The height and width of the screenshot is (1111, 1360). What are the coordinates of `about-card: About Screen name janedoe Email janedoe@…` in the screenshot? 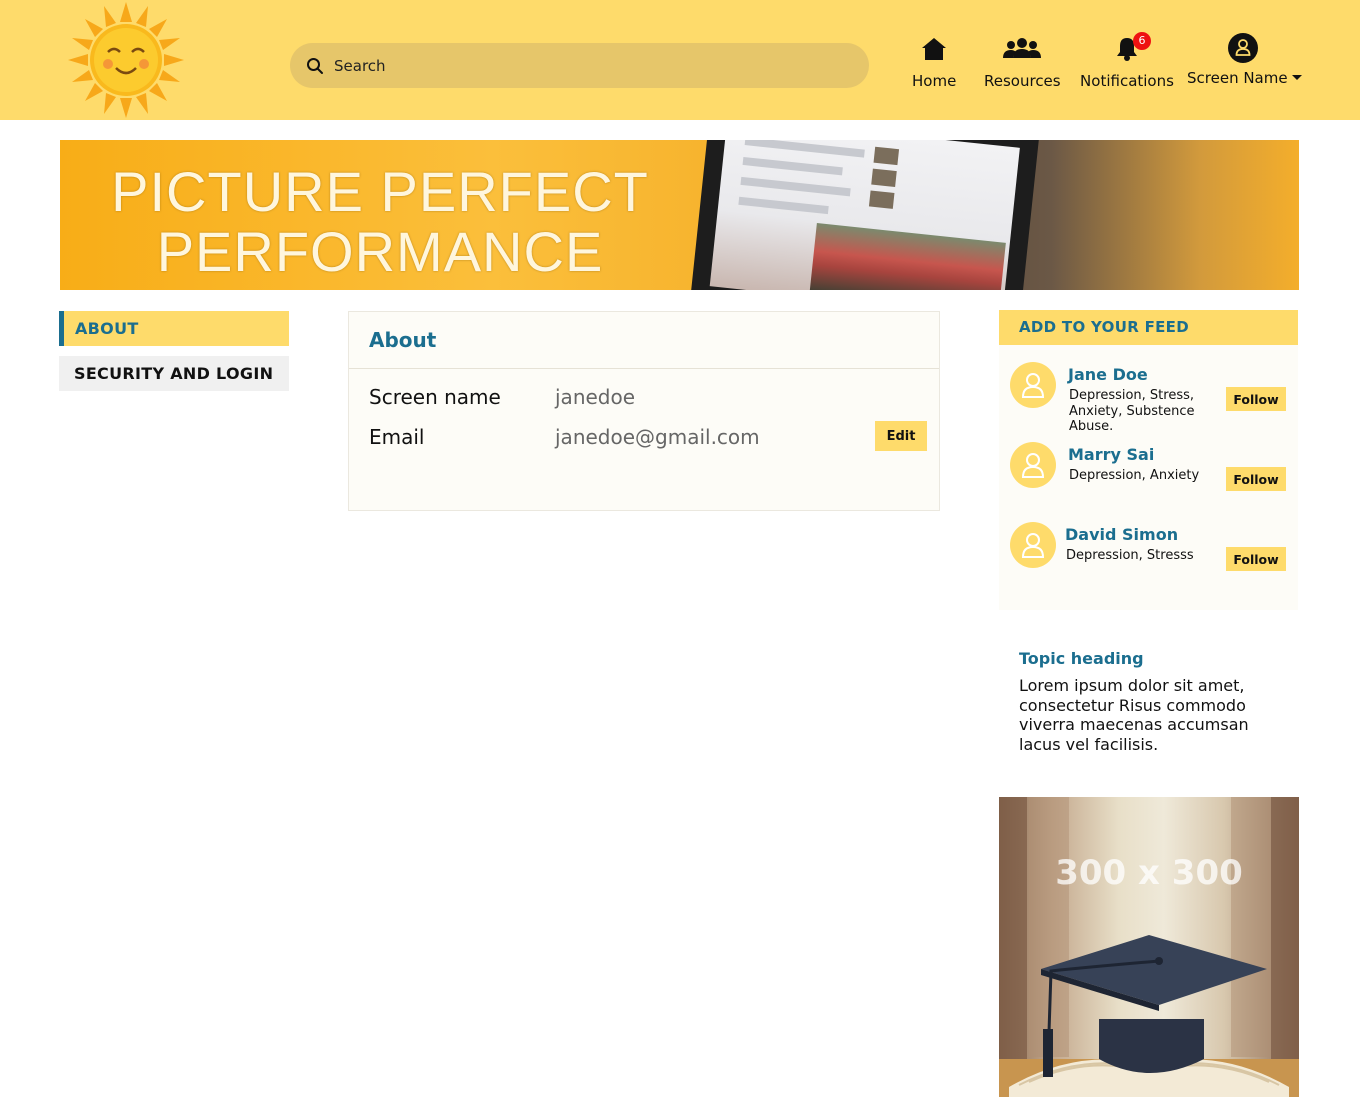 It's located at (644, 411).